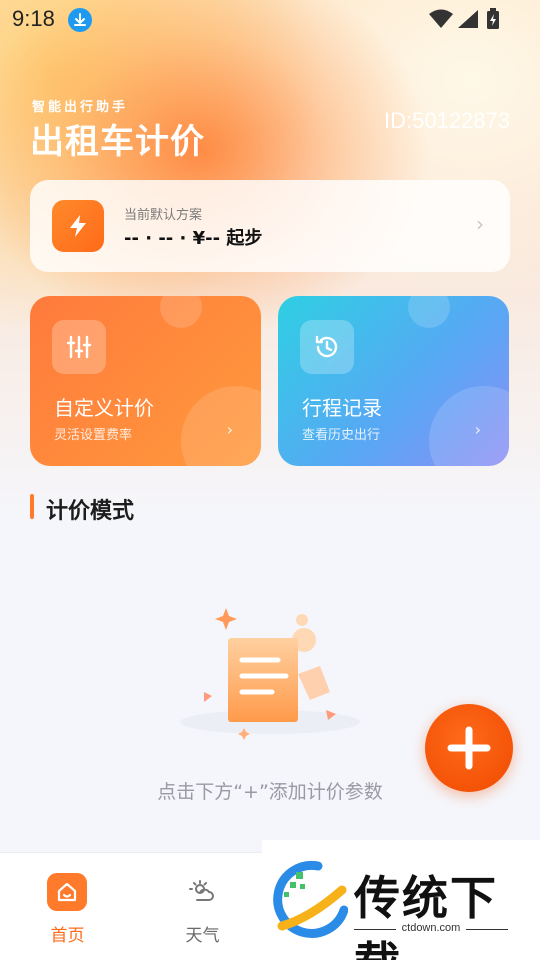  I want to click on plus-icon, so click(469, 748).